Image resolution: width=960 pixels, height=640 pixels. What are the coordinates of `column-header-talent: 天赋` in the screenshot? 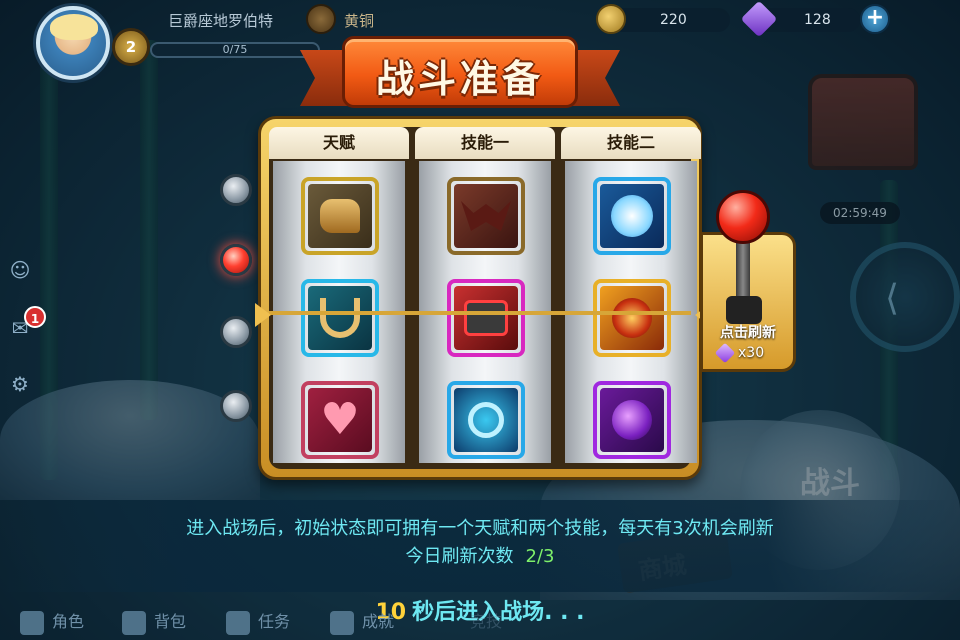 It's located at (339, 143).